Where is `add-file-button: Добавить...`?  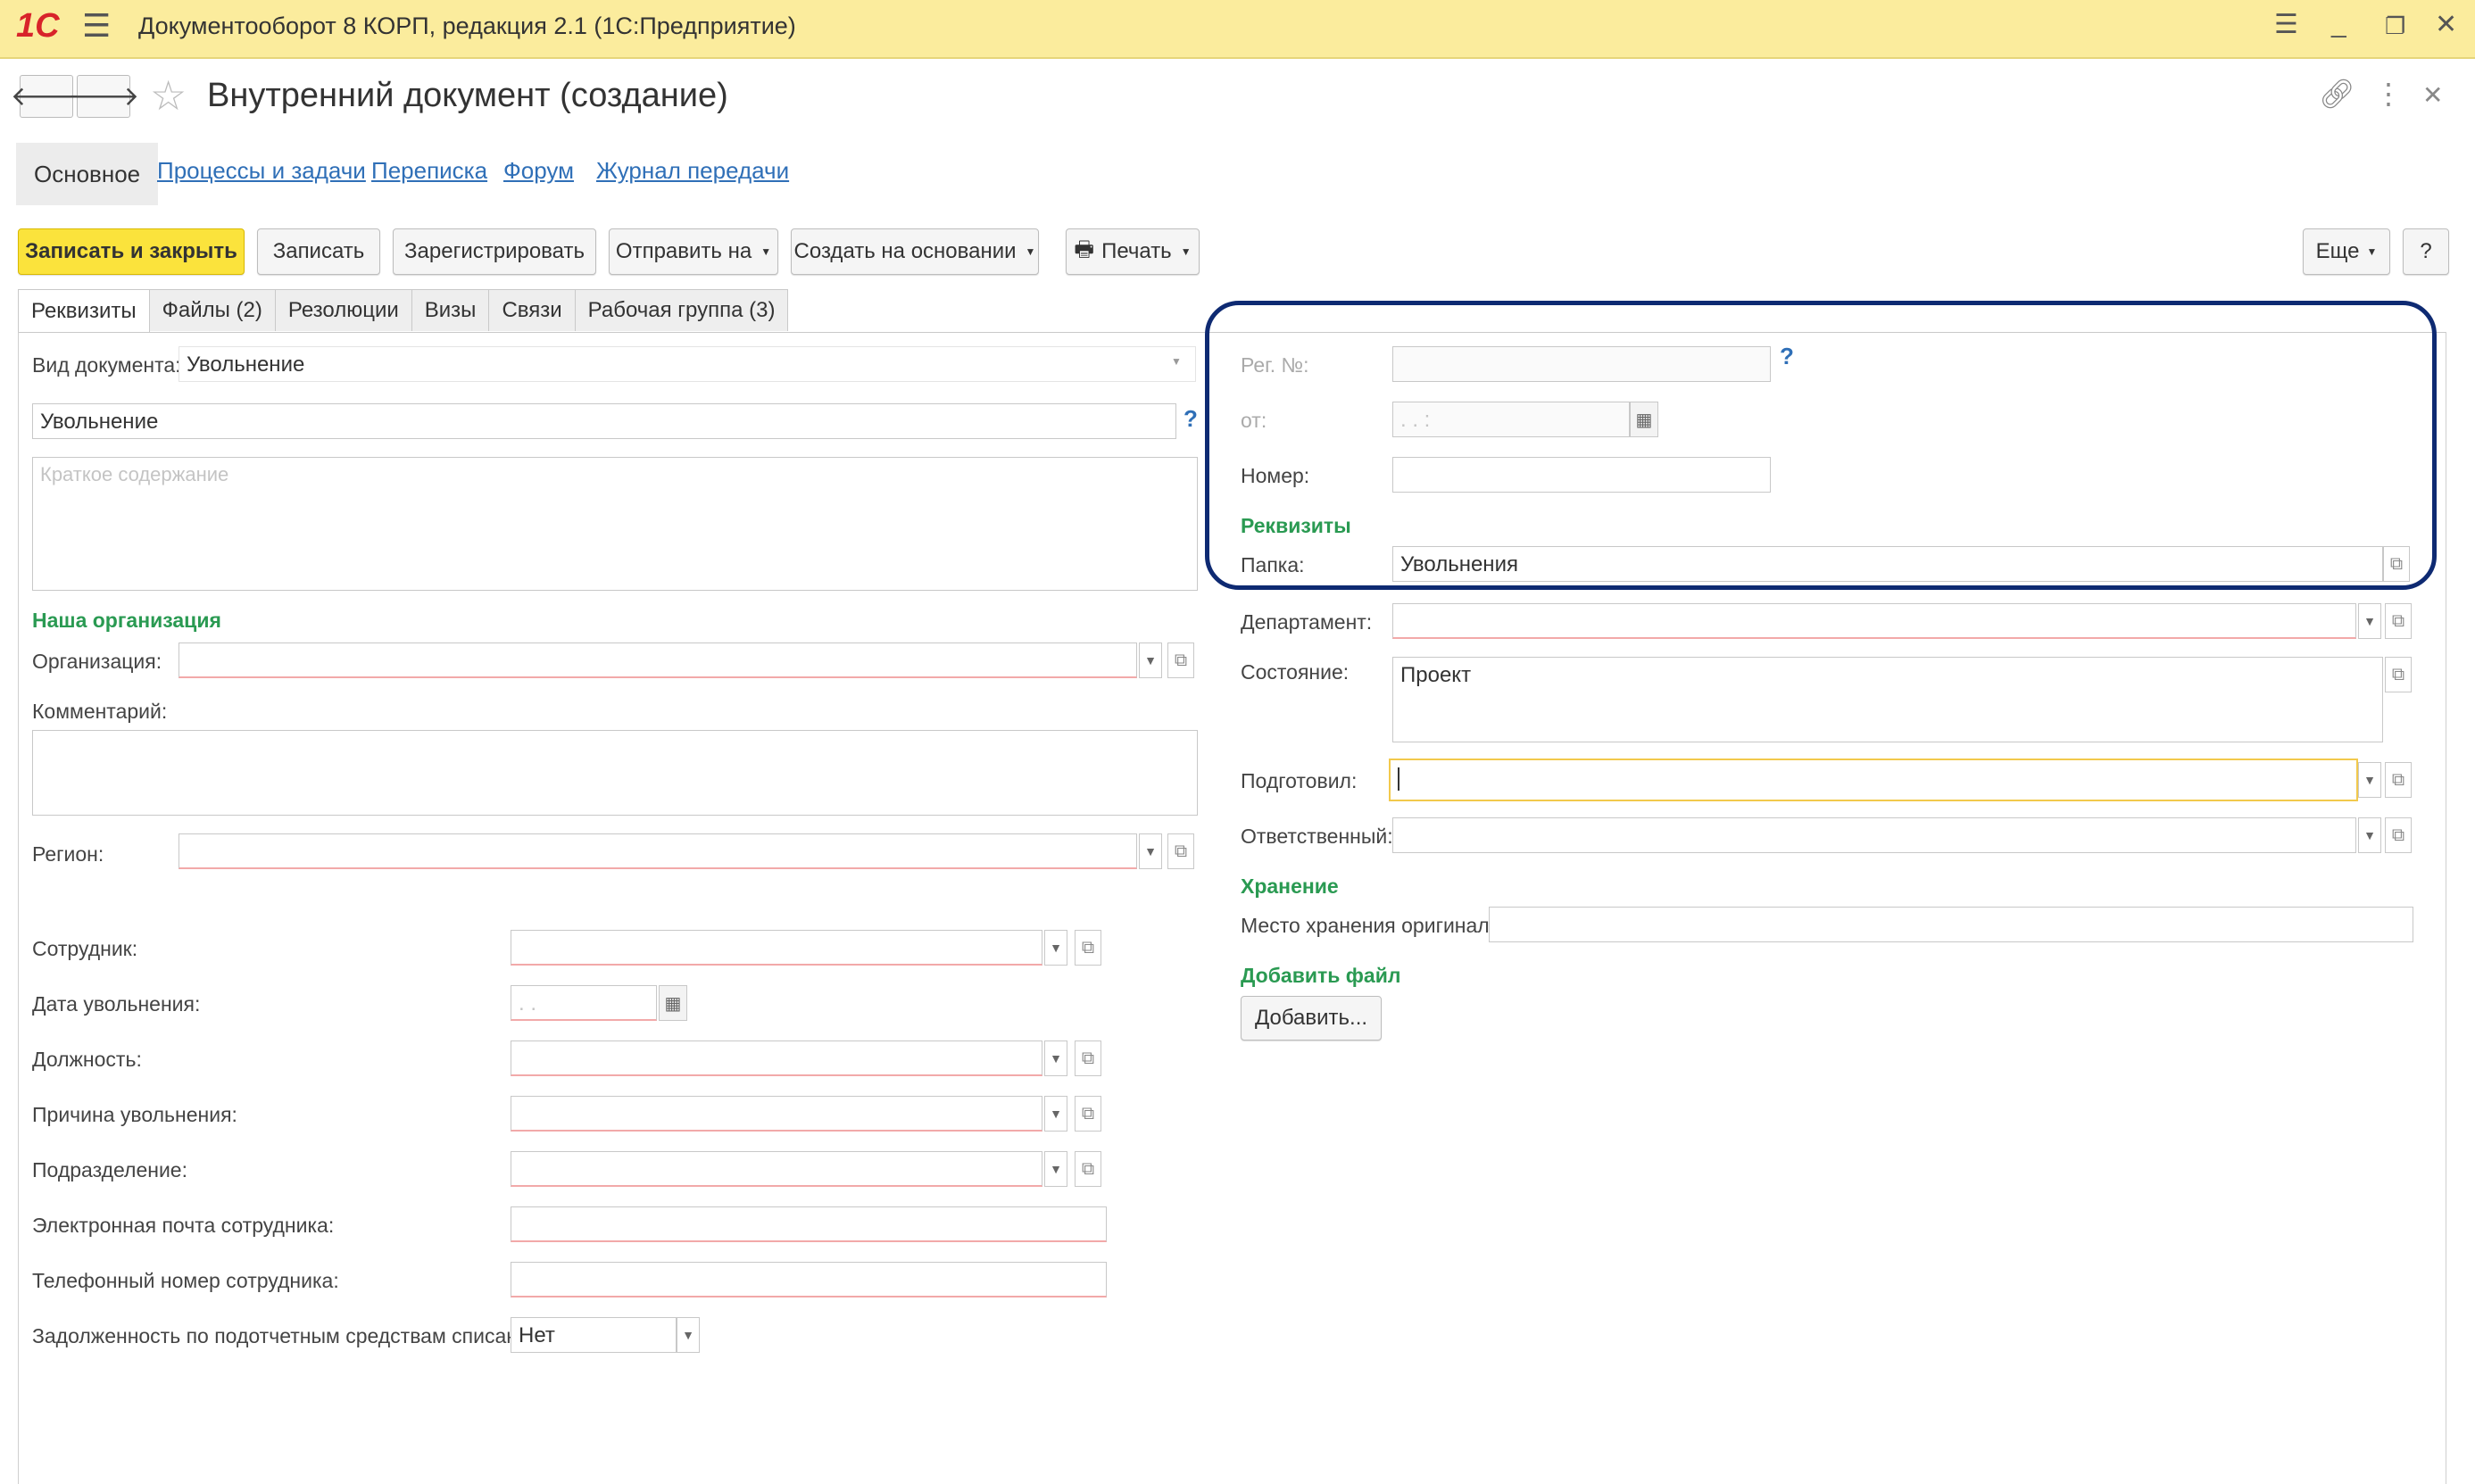 add-file-button: Добавить... is located at coordinates (1312, 1018).